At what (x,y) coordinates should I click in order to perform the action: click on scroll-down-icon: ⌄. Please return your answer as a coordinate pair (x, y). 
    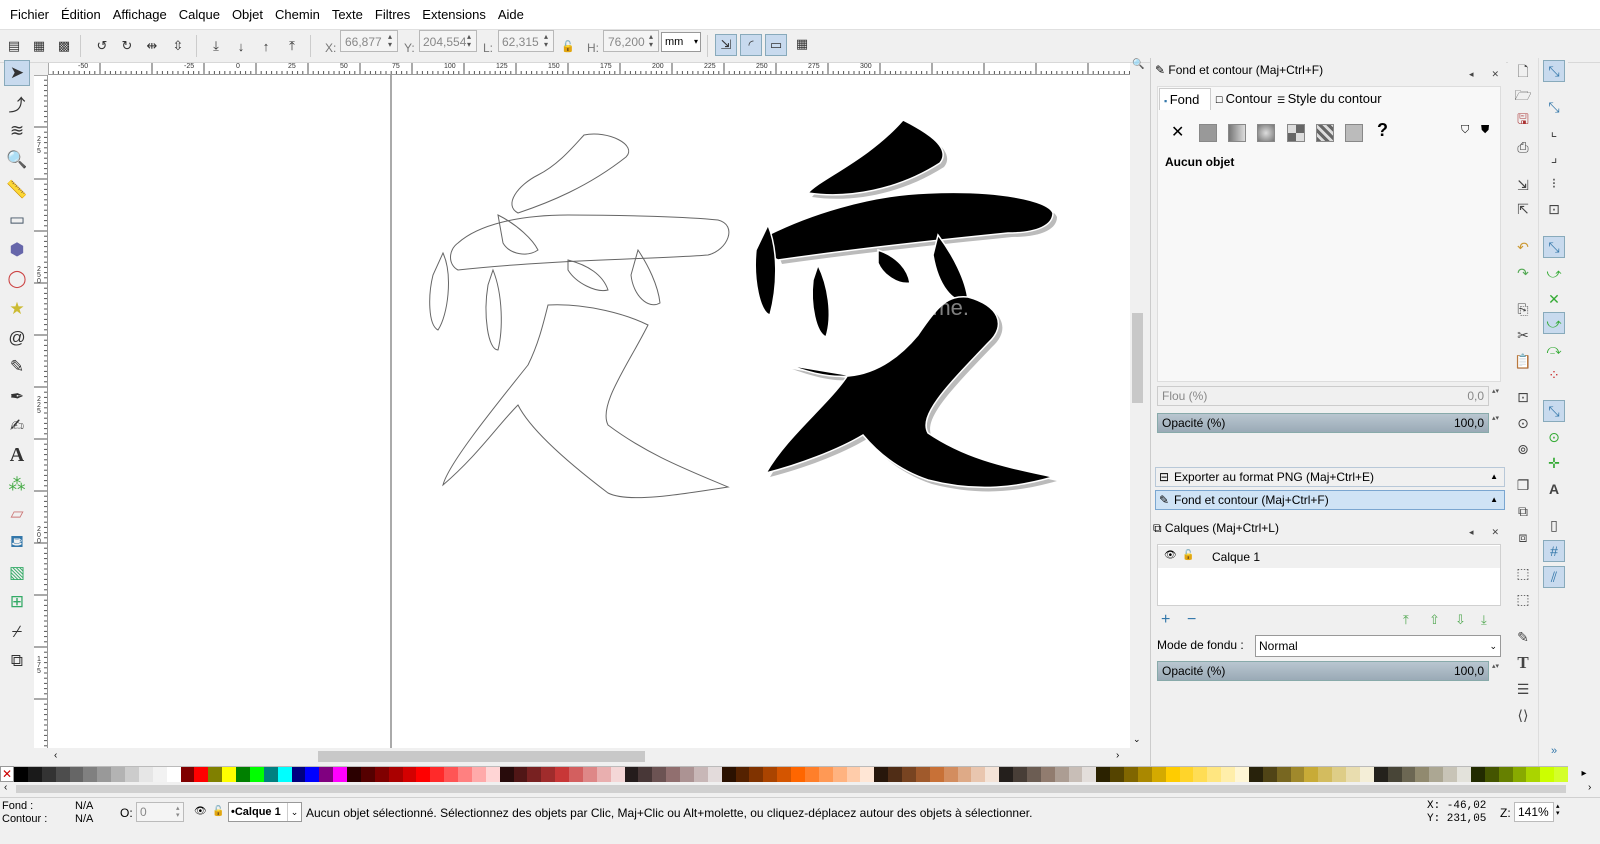
    Looking at the image, I should click on (1137, 739).